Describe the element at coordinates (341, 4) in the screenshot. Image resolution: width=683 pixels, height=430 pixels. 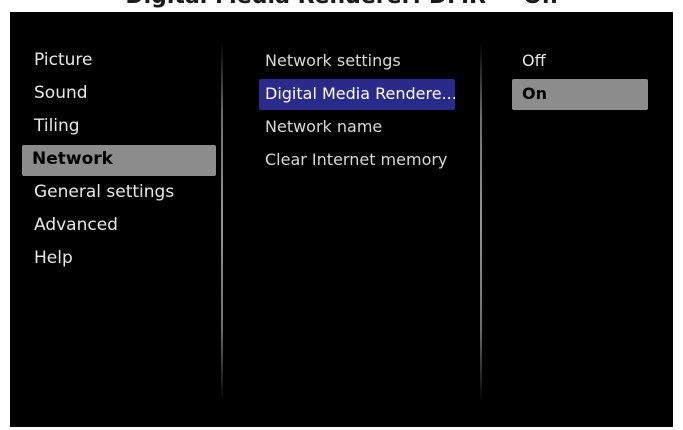
I see `page-caption: Digital Media Renderer: DMR — On` at that location.